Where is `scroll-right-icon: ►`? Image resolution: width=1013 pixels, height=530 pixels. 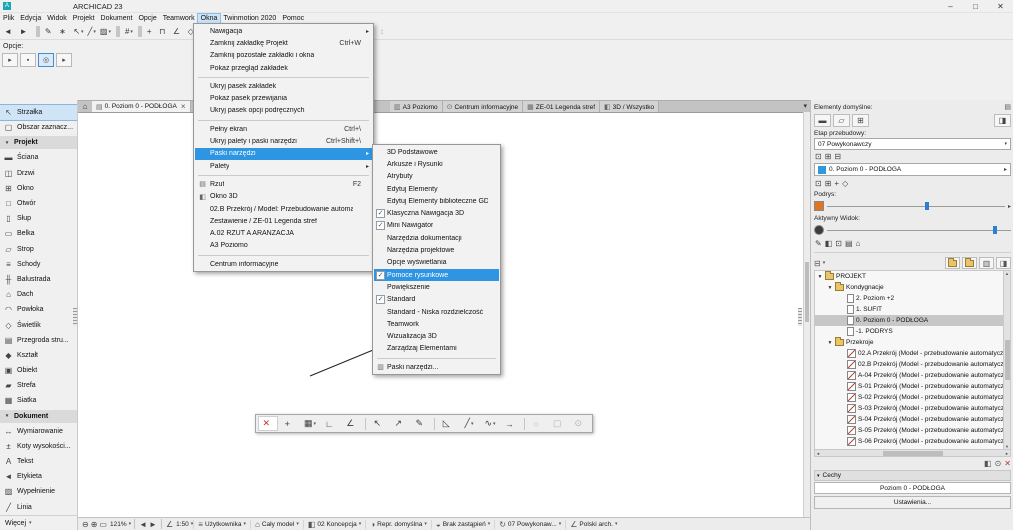
scroll-right-icon: ► is located at coordinates (1007, 453).